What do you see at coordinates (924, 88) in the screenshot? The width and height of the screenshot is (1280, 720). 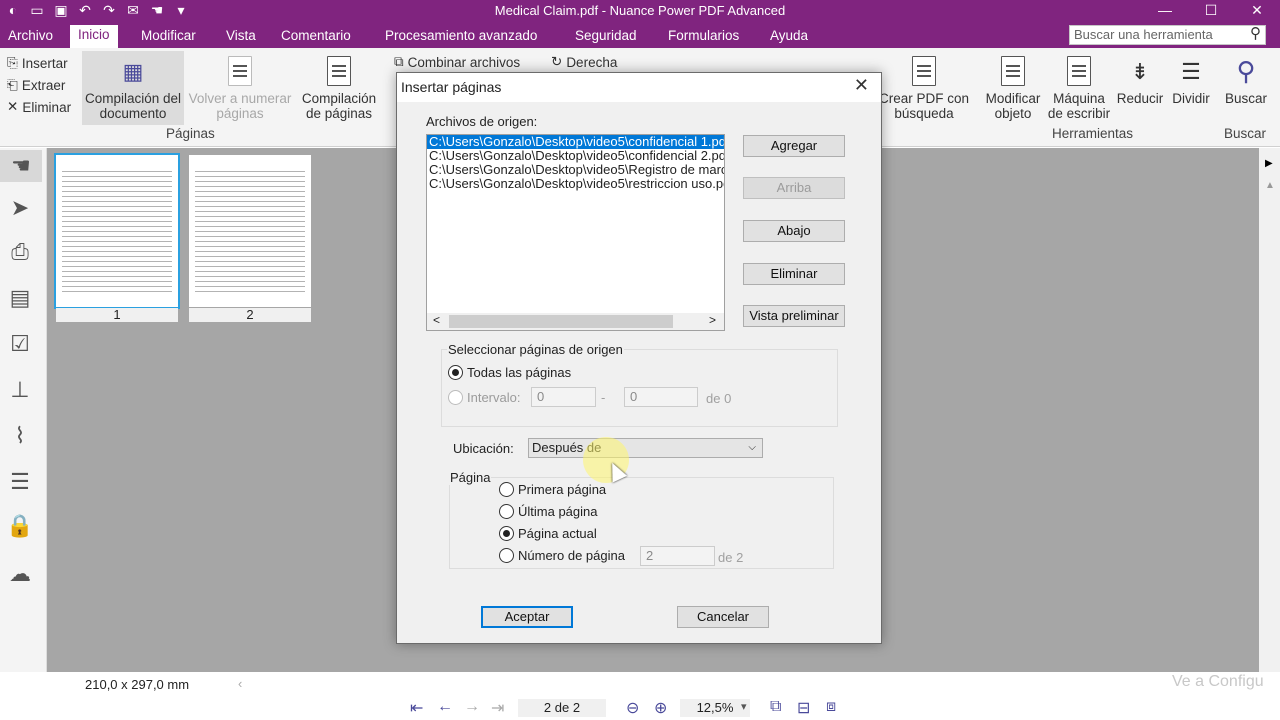 I see `crear-pdf-busqueda-button: Crear PDF con búsqueda` at bounding box center [924, 88].